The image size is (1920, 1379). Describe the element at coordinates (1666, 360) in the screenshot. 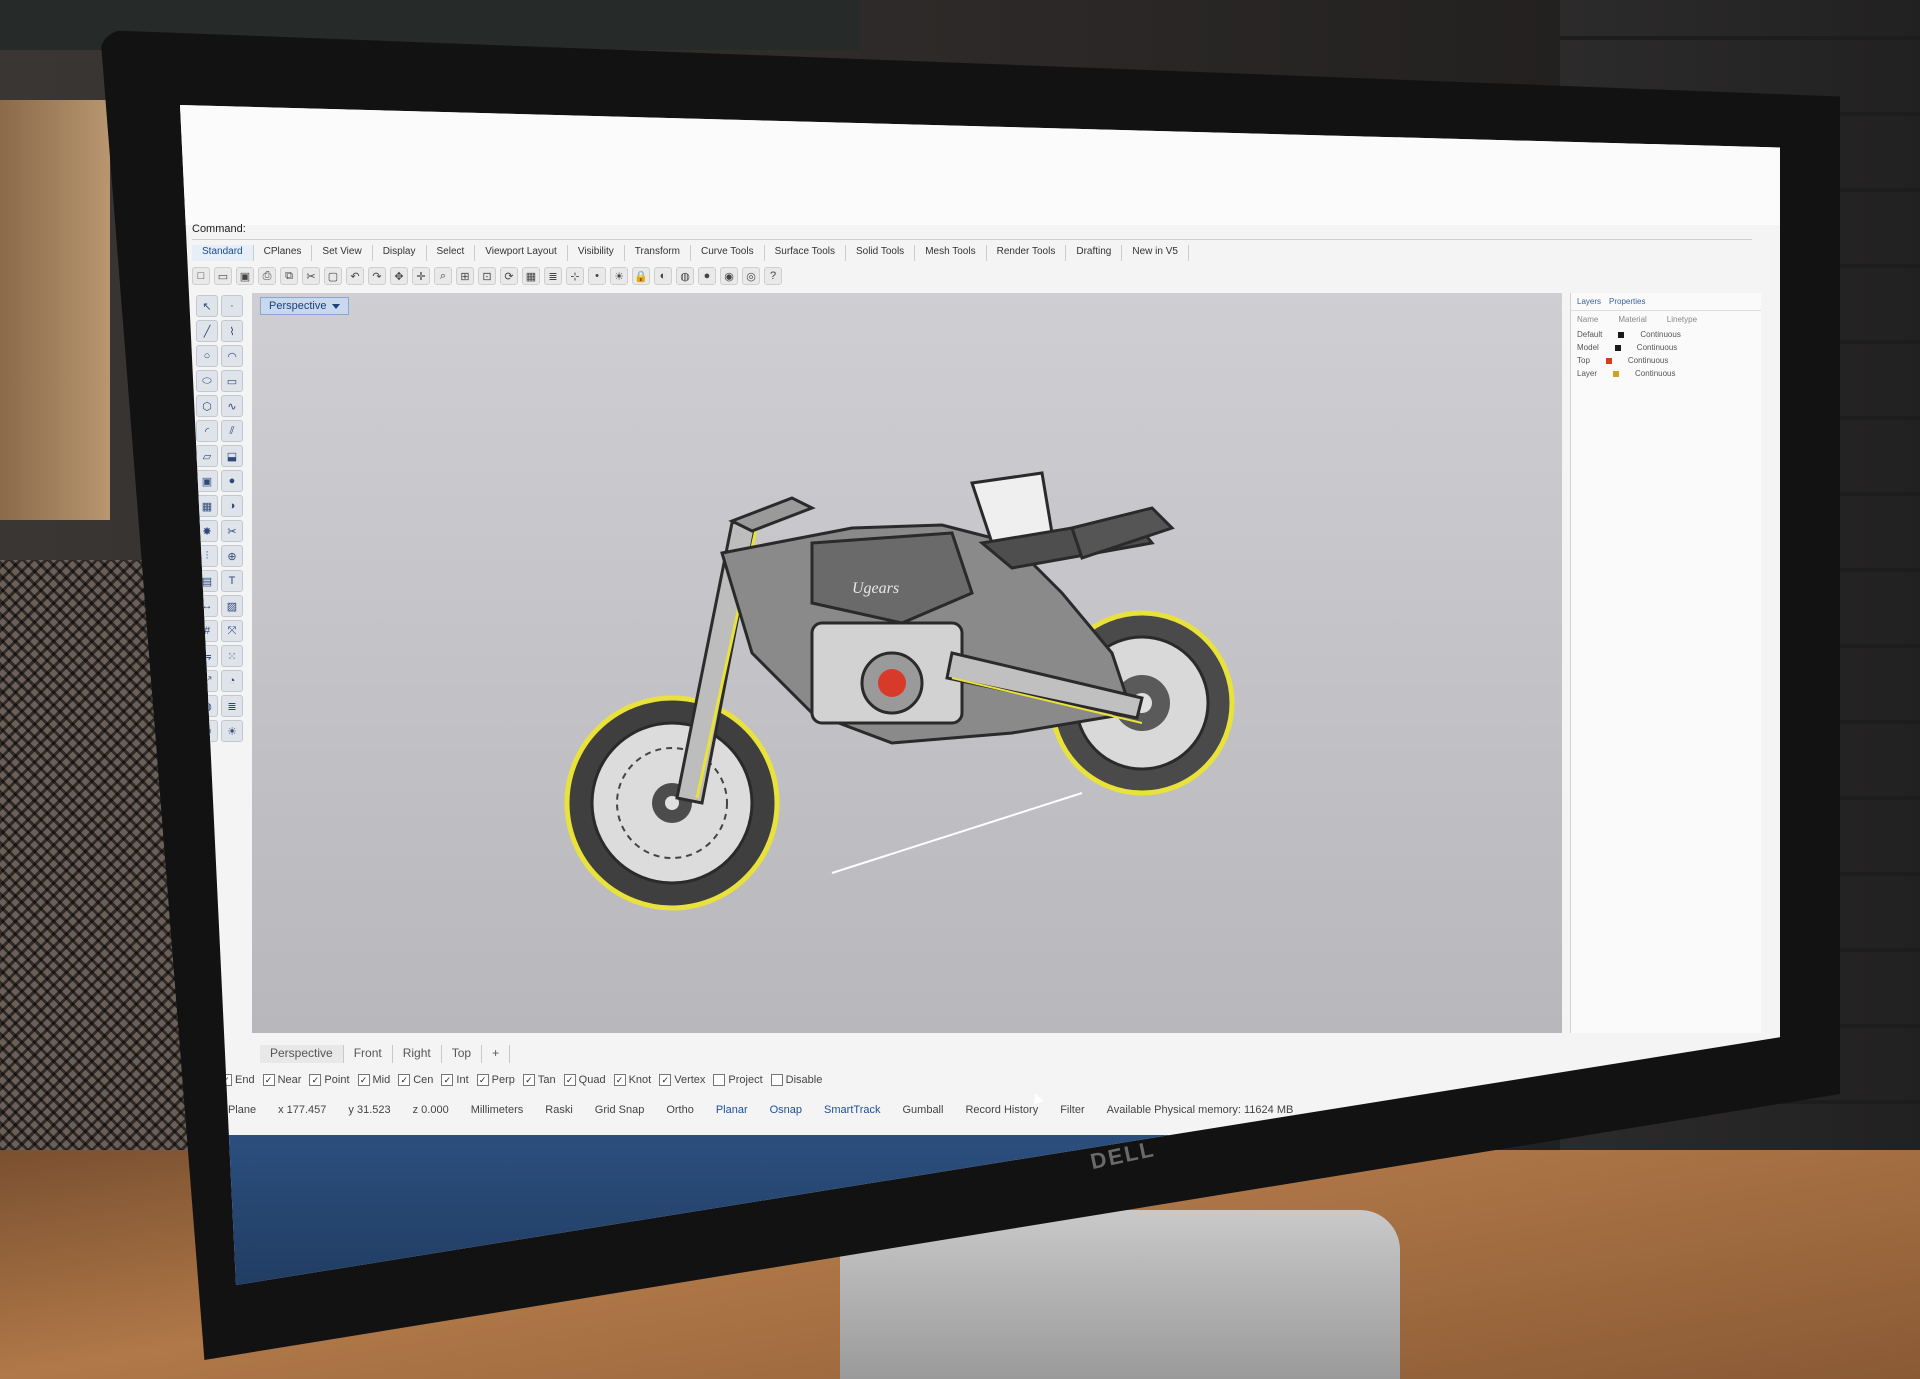

I see `layer-row: Top Continuous` at that location.